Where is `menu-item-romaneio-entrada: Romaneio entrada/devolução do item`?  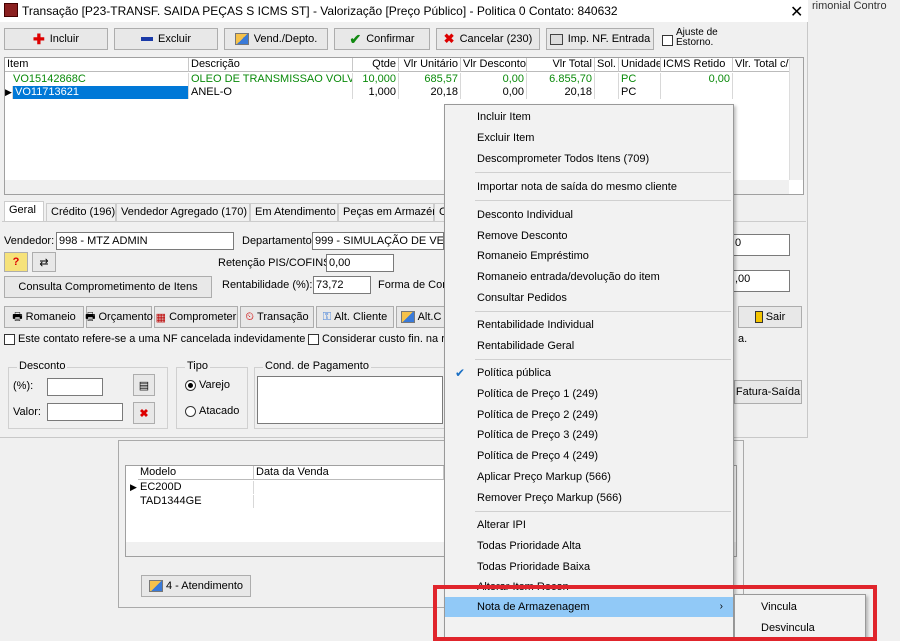
menu-item-romaneio-entrada: Romaneio entrada/devolução do item is located at coordinates (589, 277).